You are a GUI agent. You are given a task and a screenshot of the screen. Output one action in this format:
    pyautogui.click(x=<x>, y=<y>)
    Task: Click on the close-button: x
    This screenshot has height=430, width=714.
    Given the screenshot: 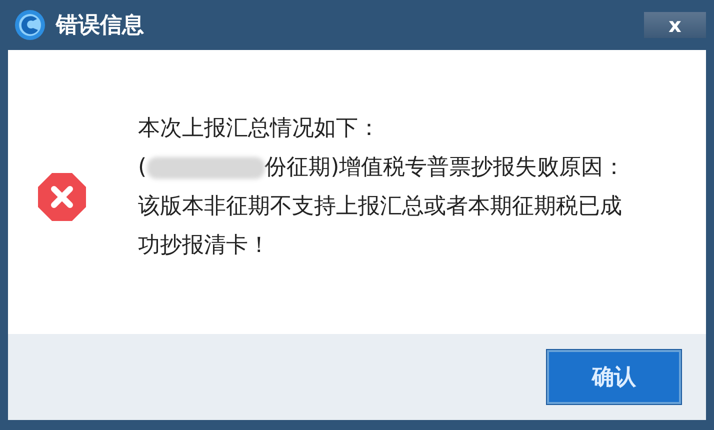 What is the action you would take?
    pyautogui.click(x=675, y=25)
    